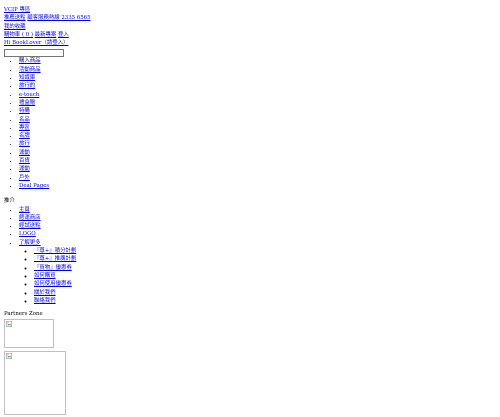 The height and width of the screenshot is (417, 500). I want to click on partners-label: Partners Zone, so click(23, 314).